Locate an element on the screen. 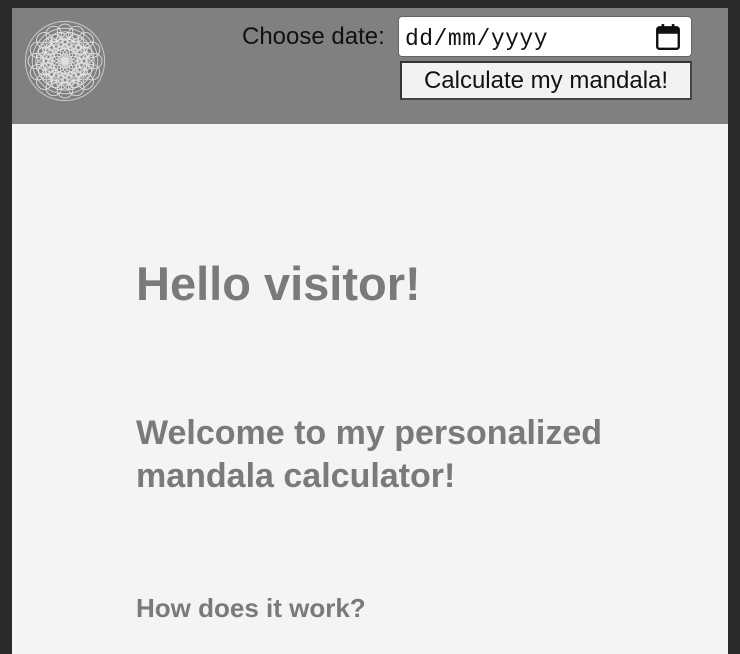 The width and height of the screenshot is (740, 654). how-it-works-heading: How does it work? is located at coordinates (251, 608).